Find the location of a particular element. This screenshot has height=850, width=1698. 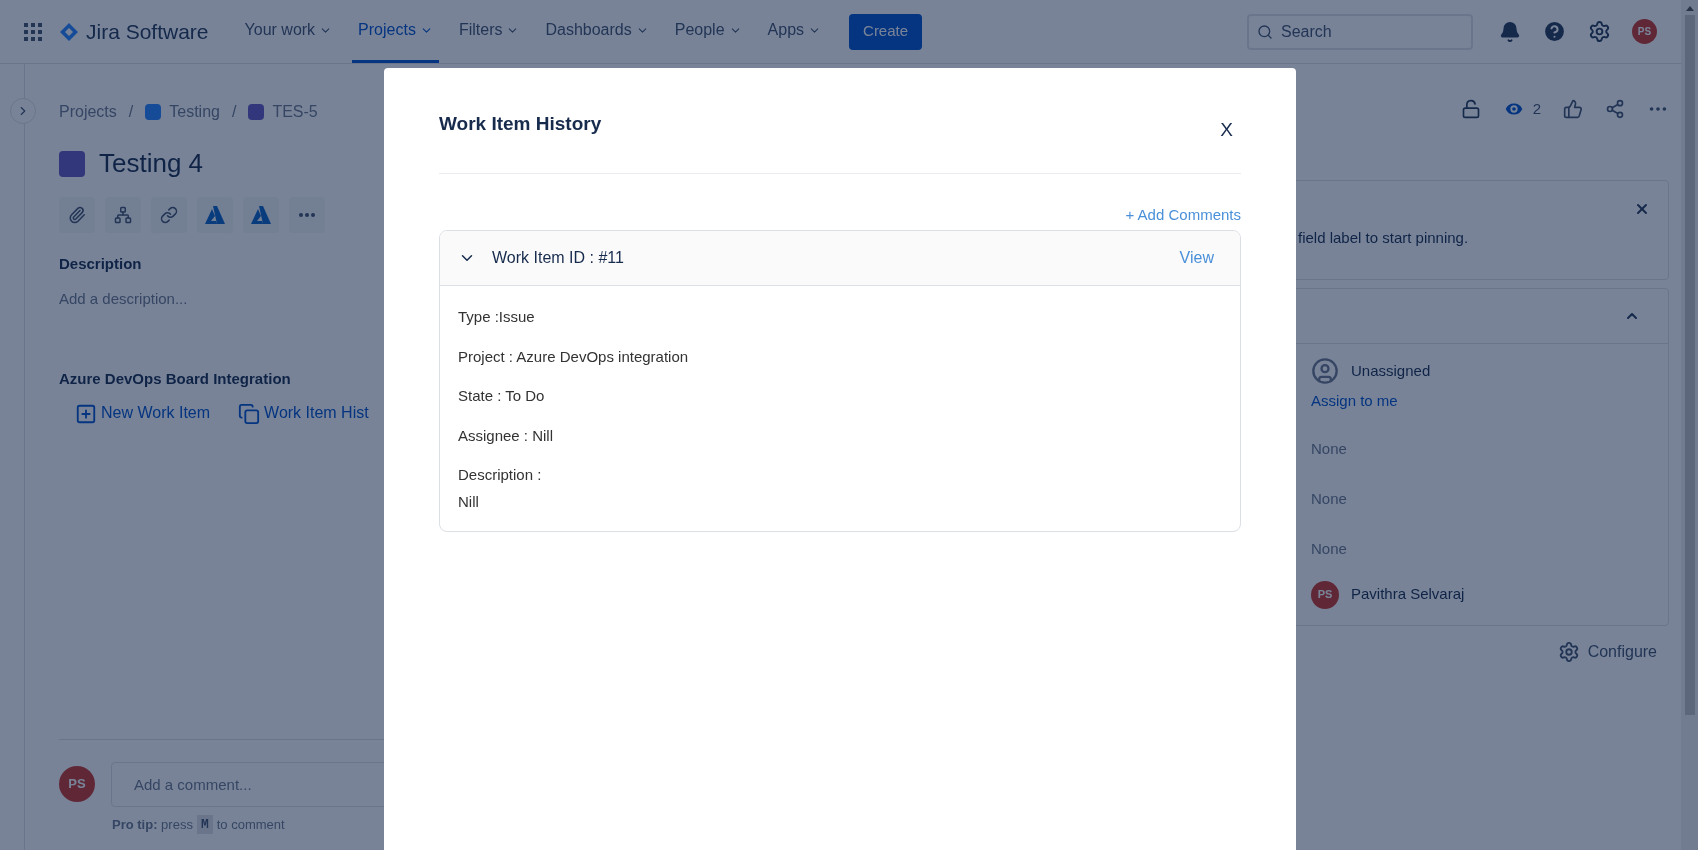

search-field: Search is located at coordinates (1360, 31).